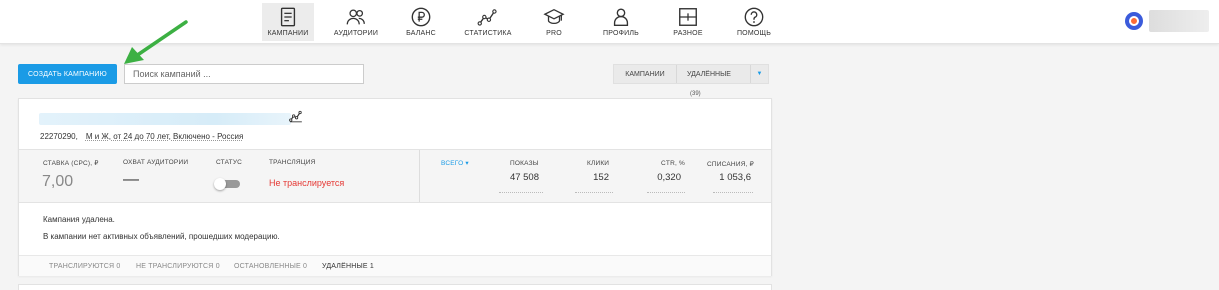  I want to click on user-name-redacted, so click(1179, 21).